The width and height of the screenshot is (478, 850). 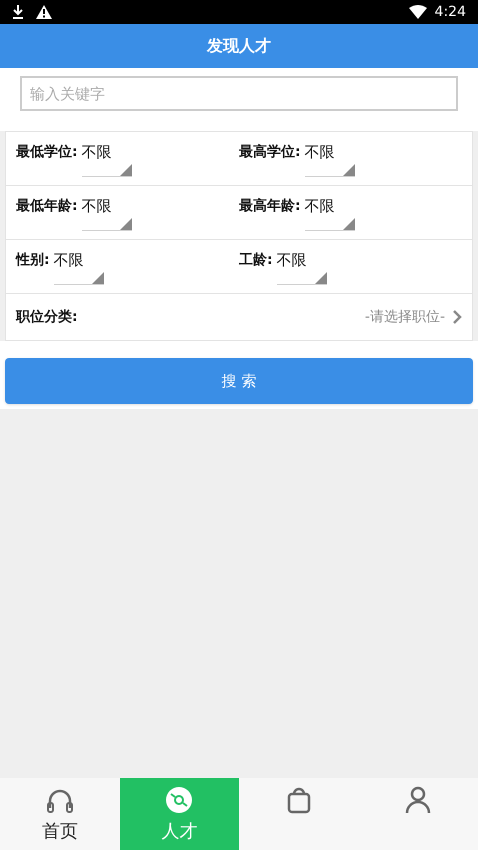 What do you see at coordinates (239, 46) in the screenshot?
I see `page-title: 发现人才` at bounding box center [239, 46].